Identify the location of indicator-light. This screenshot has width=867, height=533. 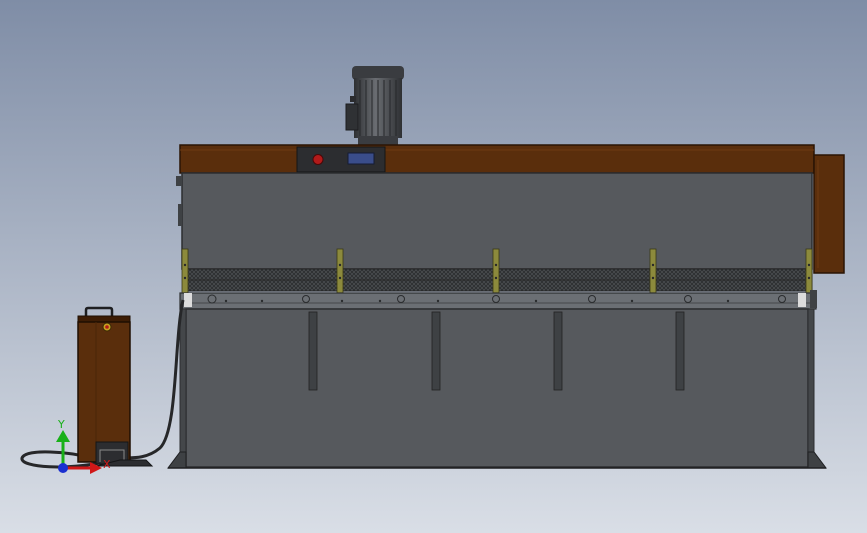
(318, 159).